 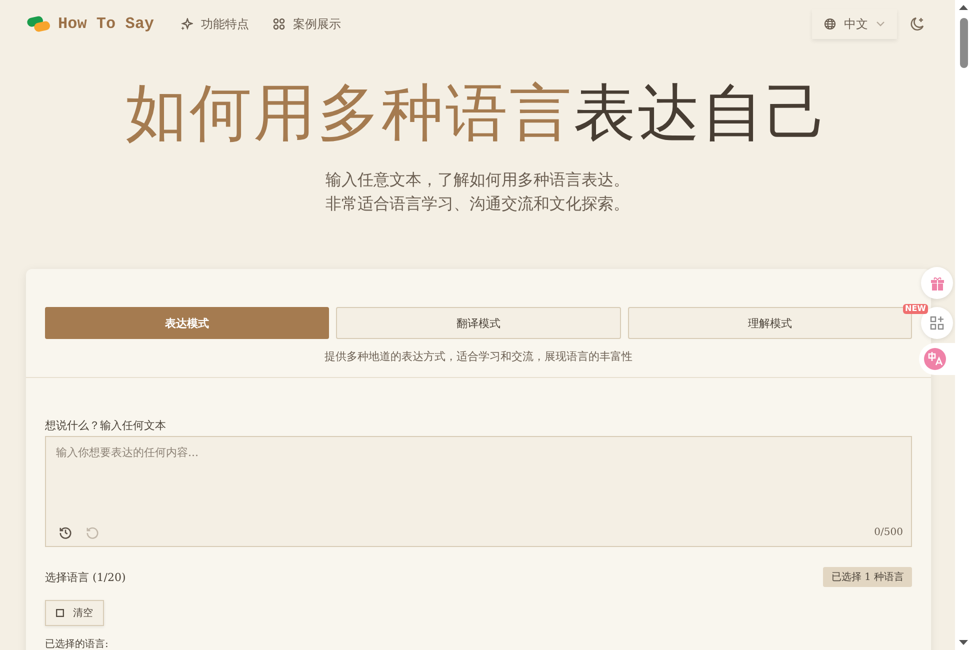 I want to click on new-badge: NEW, so click(x=915, y=309).